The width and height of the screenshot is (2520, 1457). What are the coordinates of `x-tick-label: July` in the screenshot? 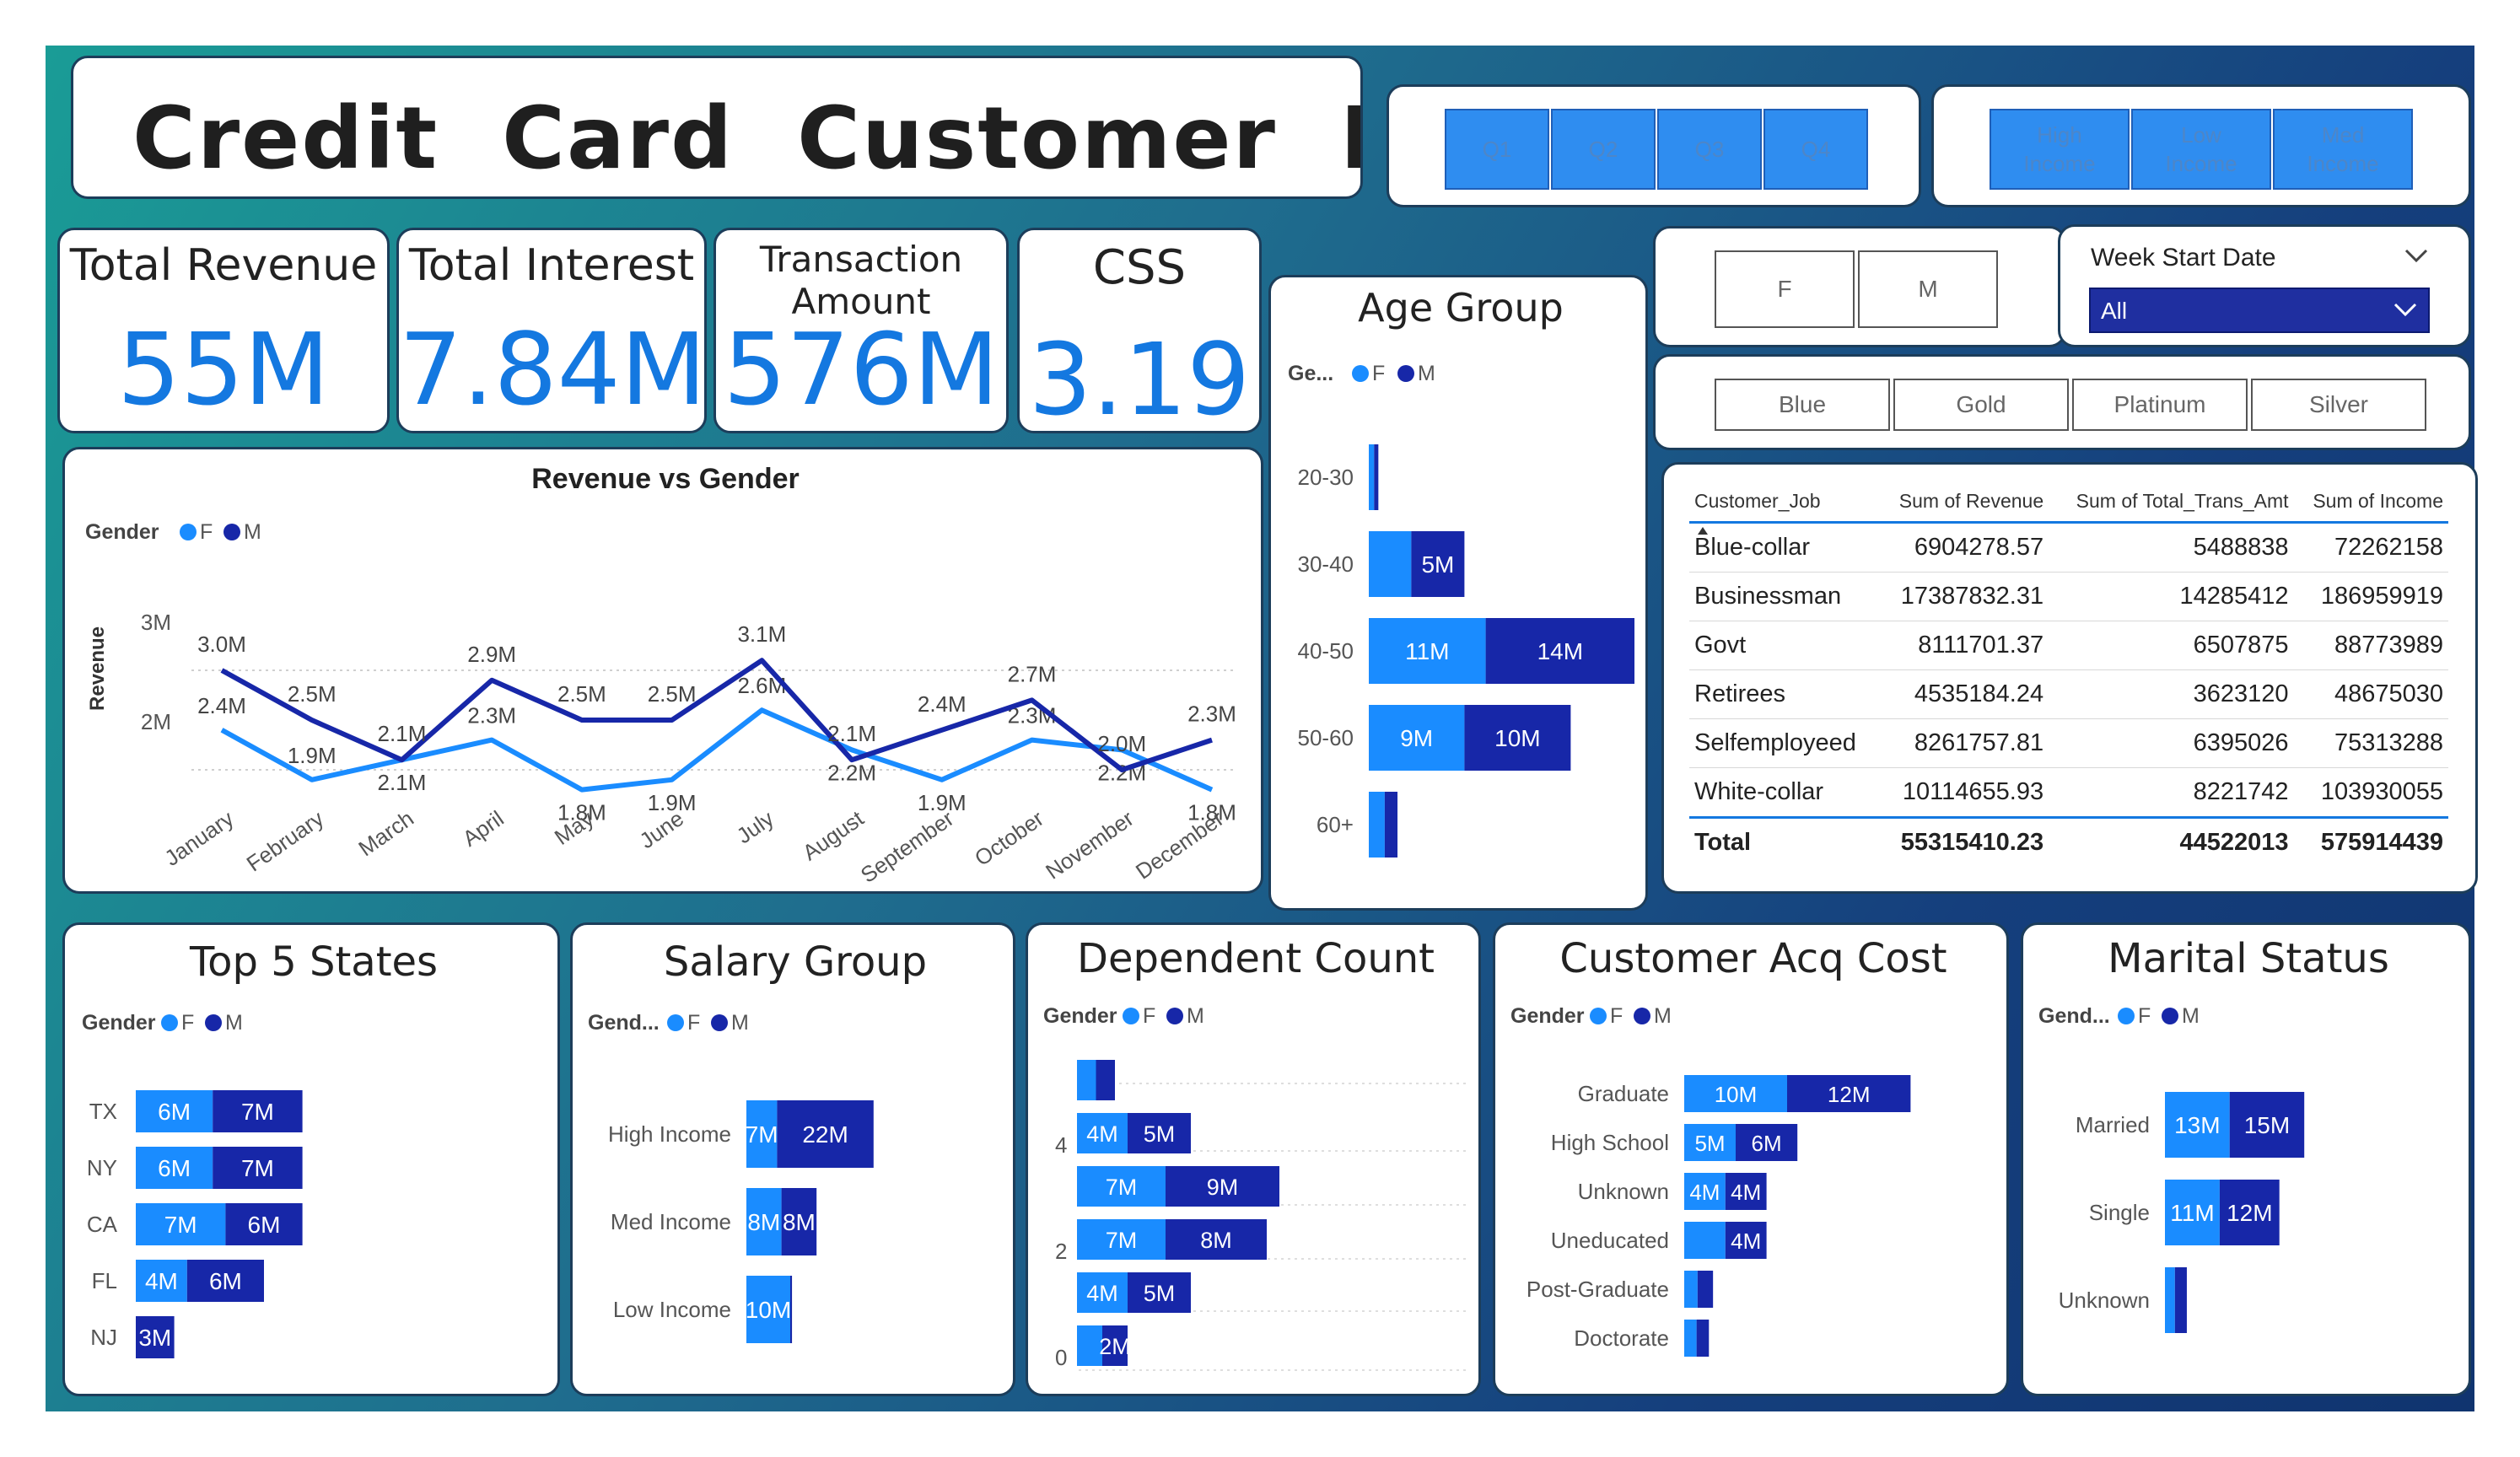 It's located at (755, 826).